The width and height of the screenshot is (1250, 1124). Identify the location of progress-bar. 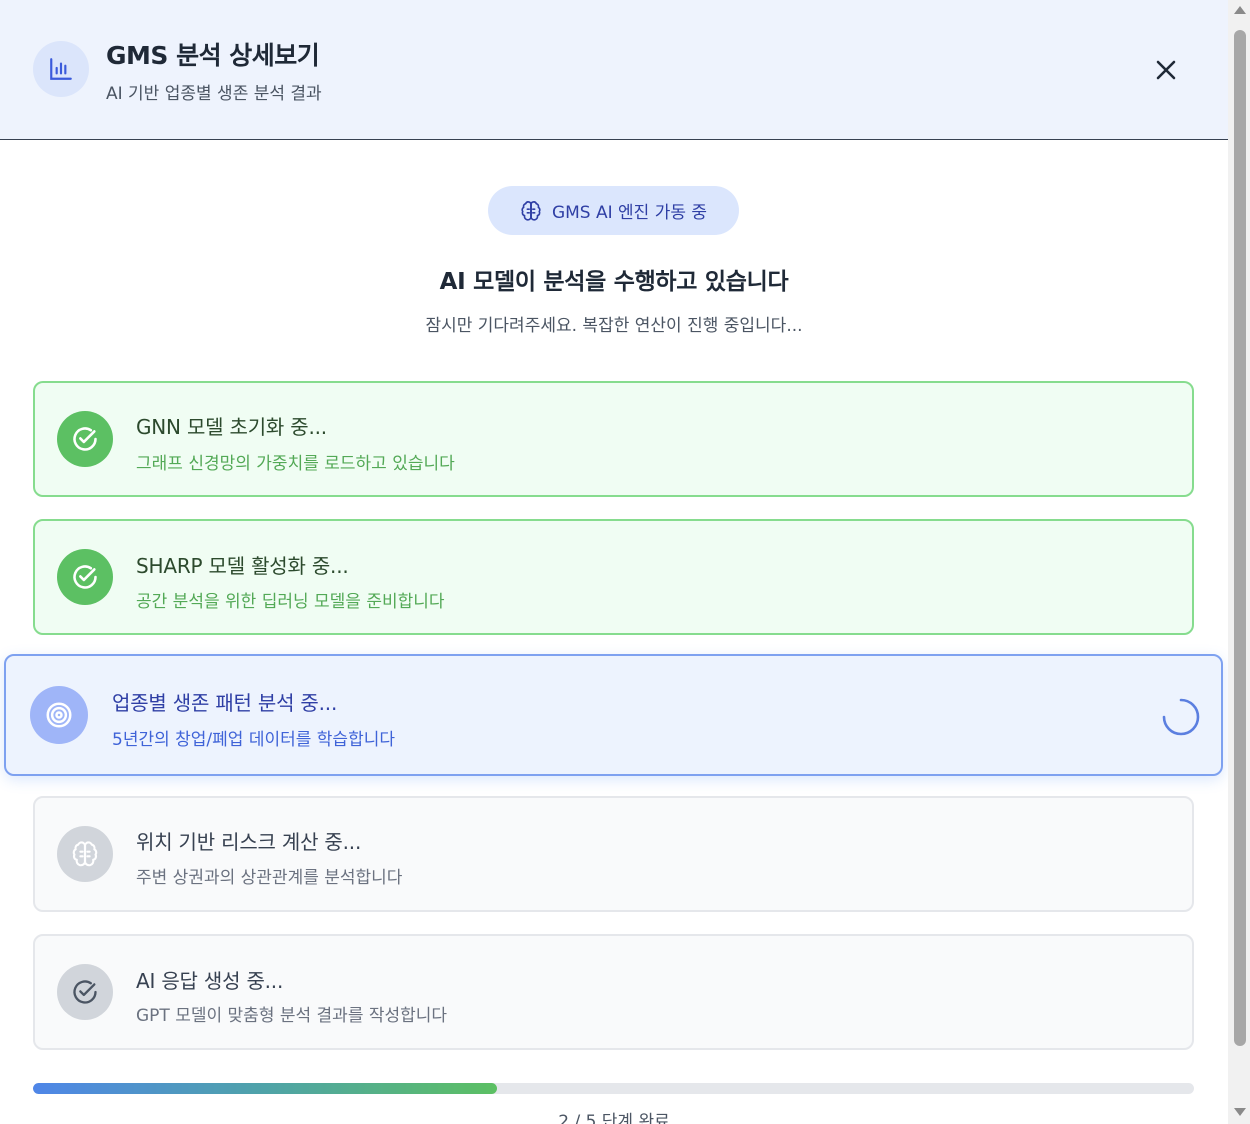
(613, 1088).